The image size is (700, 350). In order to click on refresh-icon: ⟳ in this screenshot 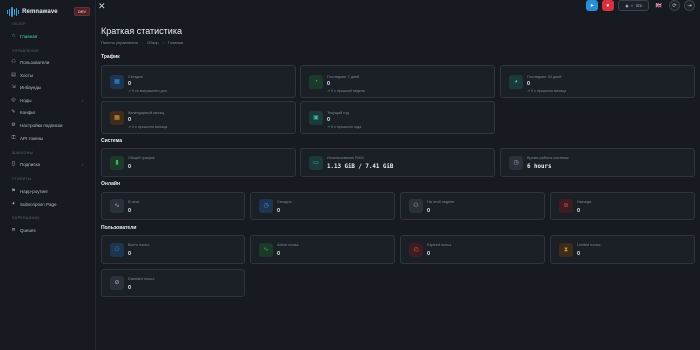, I will do `click(674, 5)`.